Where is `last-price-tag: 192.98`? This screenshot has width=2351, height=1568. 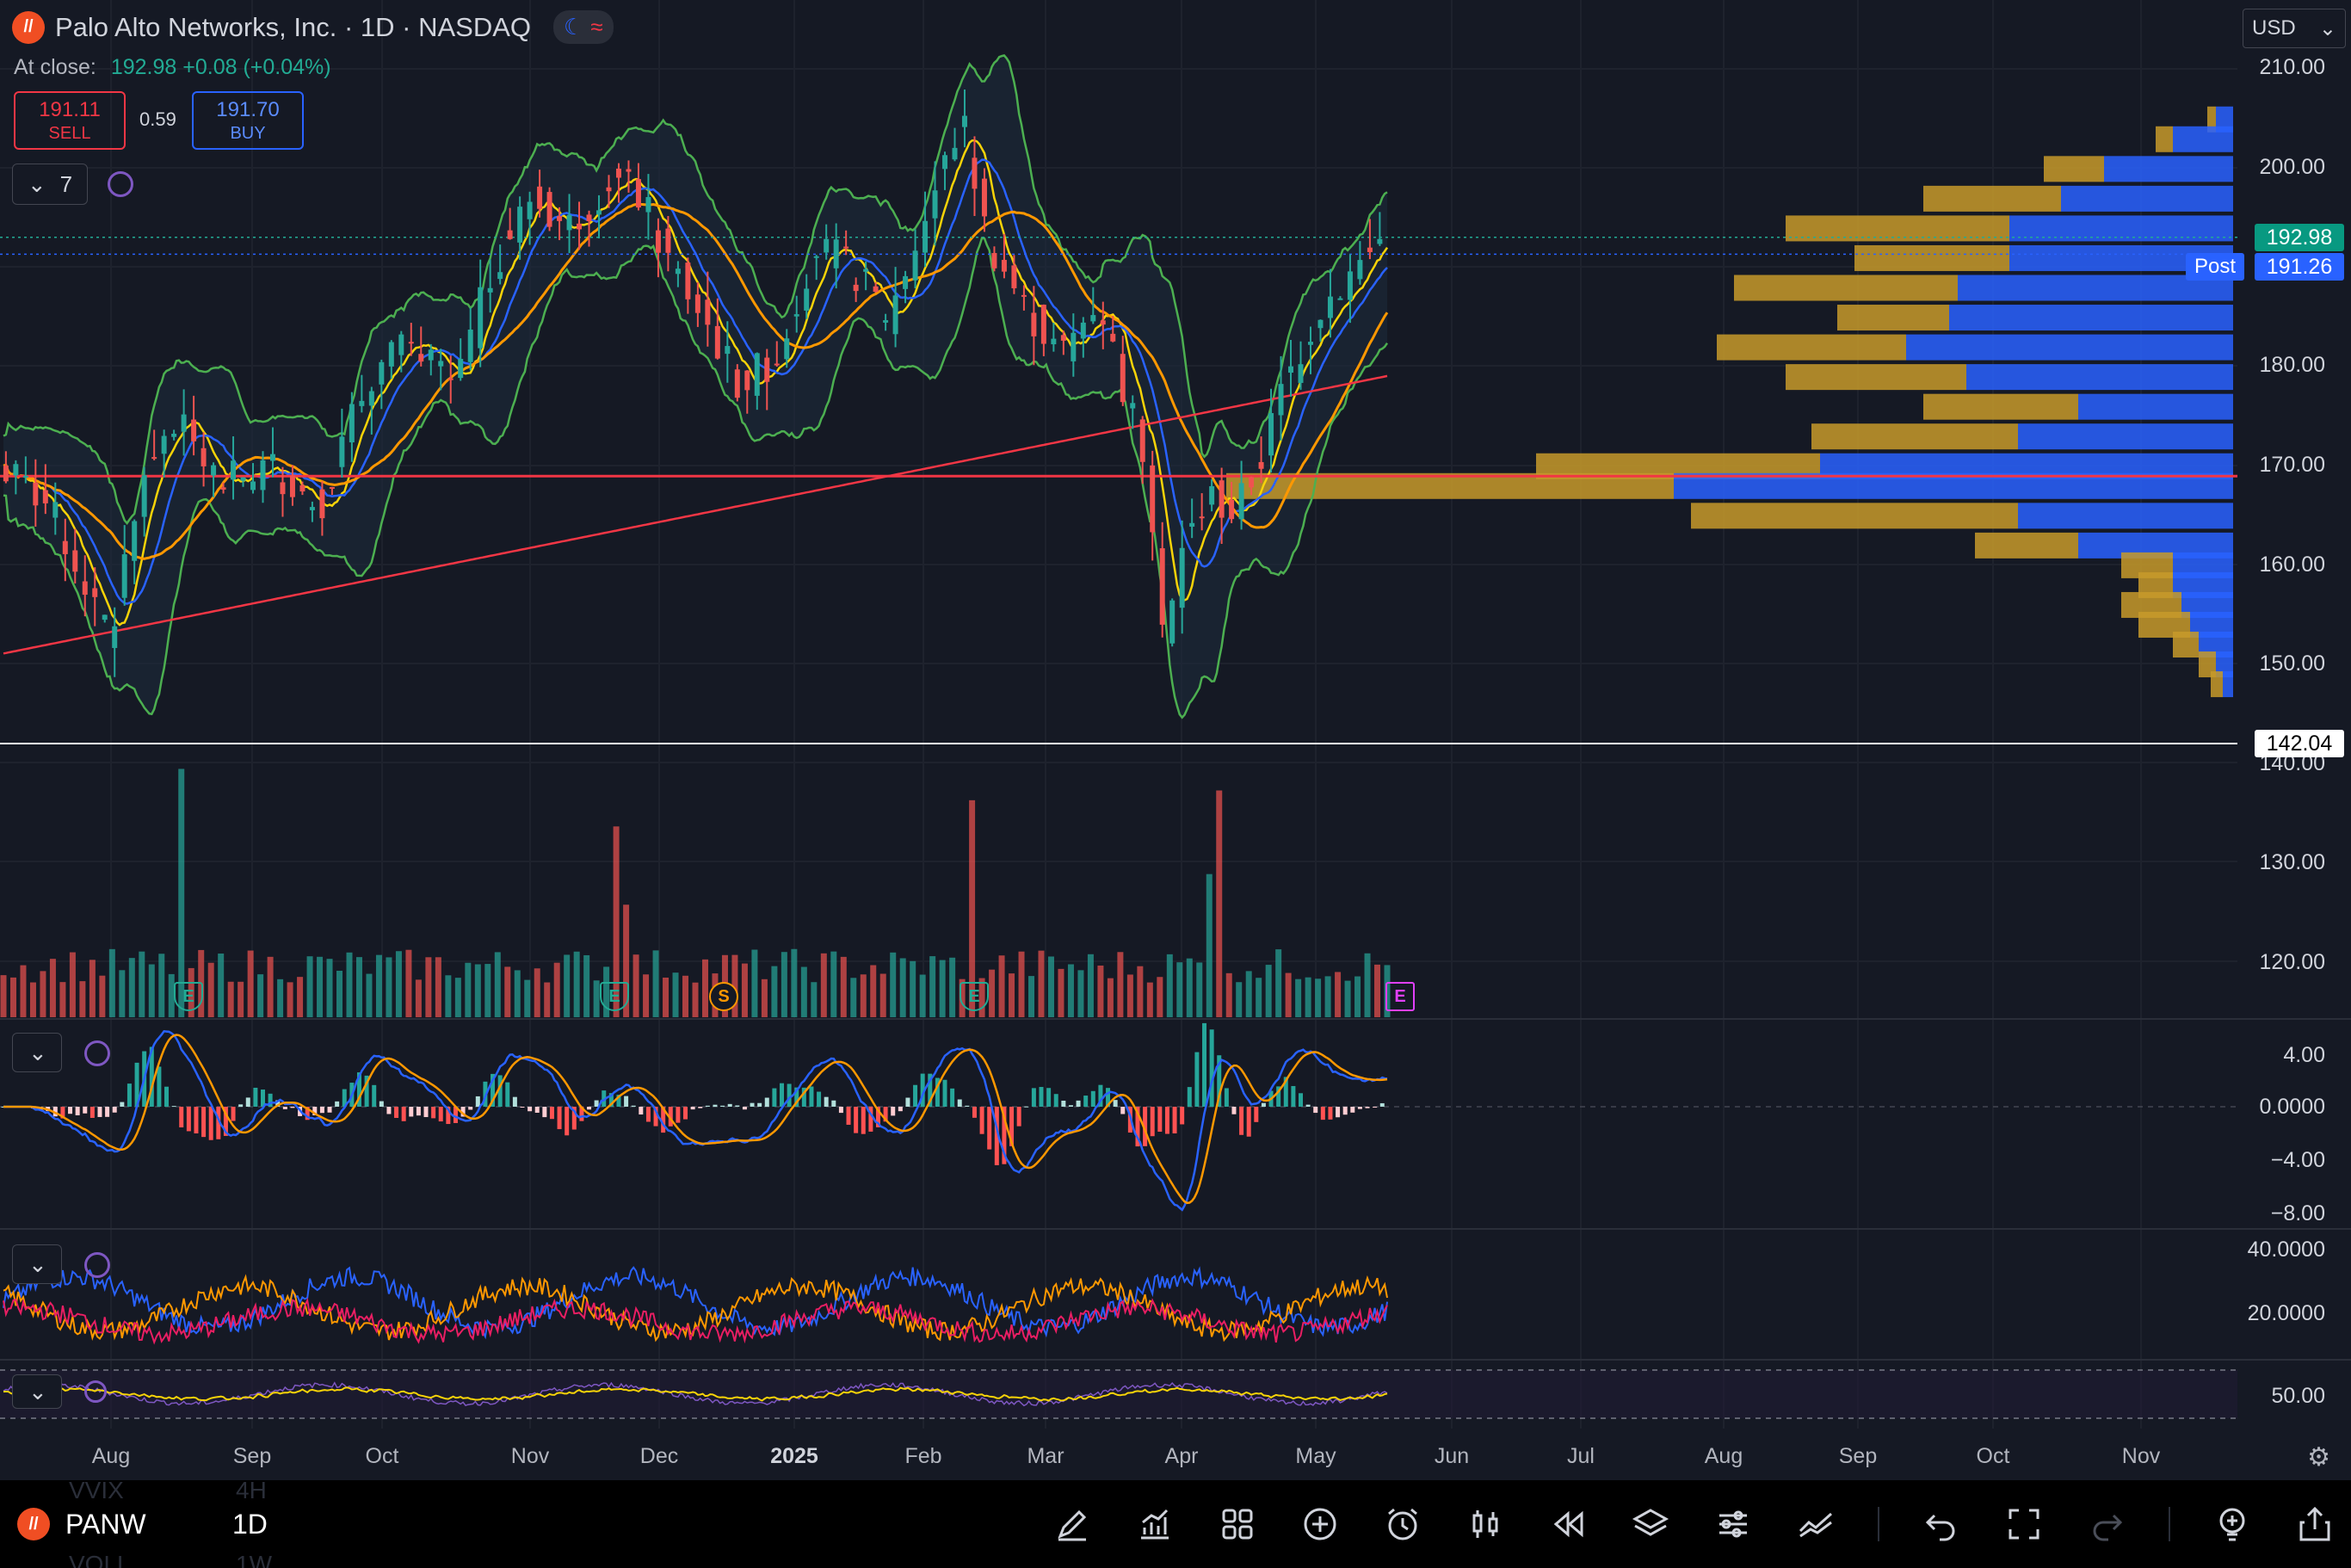
last-price-tag: 192.98 is located at coordinates (2299, 237).